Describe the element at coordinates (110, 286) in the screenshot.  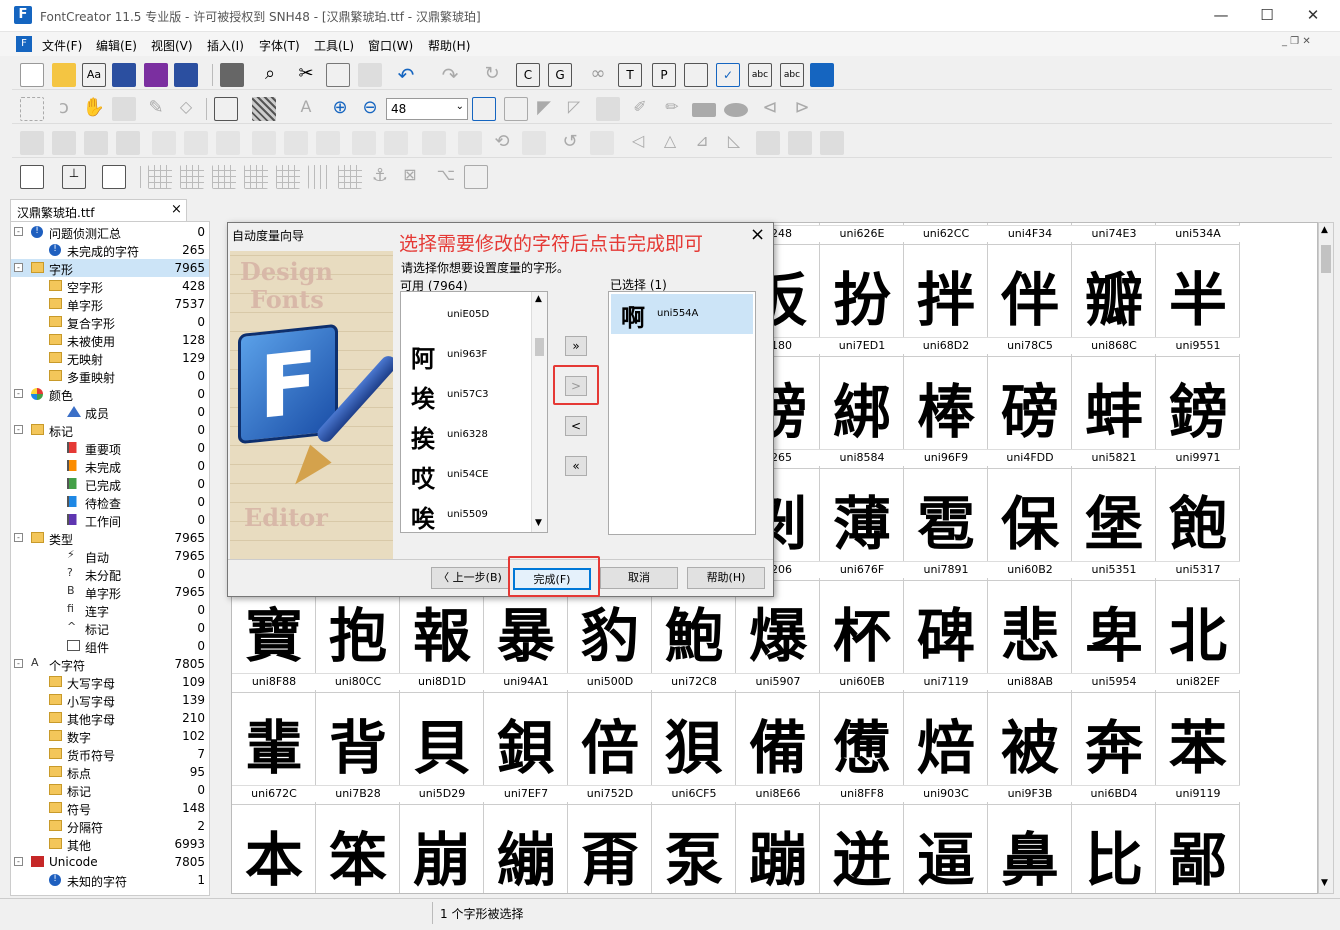
I see `tree-item: 空字形 428` at that location.